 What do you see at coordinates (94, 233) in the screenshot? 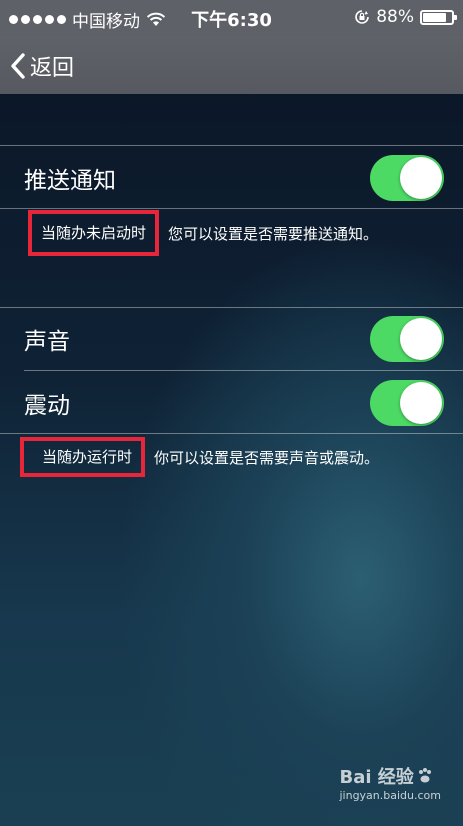
I see `push-note-highlight: 当随办未启动时` at bounding box center [94, 233].